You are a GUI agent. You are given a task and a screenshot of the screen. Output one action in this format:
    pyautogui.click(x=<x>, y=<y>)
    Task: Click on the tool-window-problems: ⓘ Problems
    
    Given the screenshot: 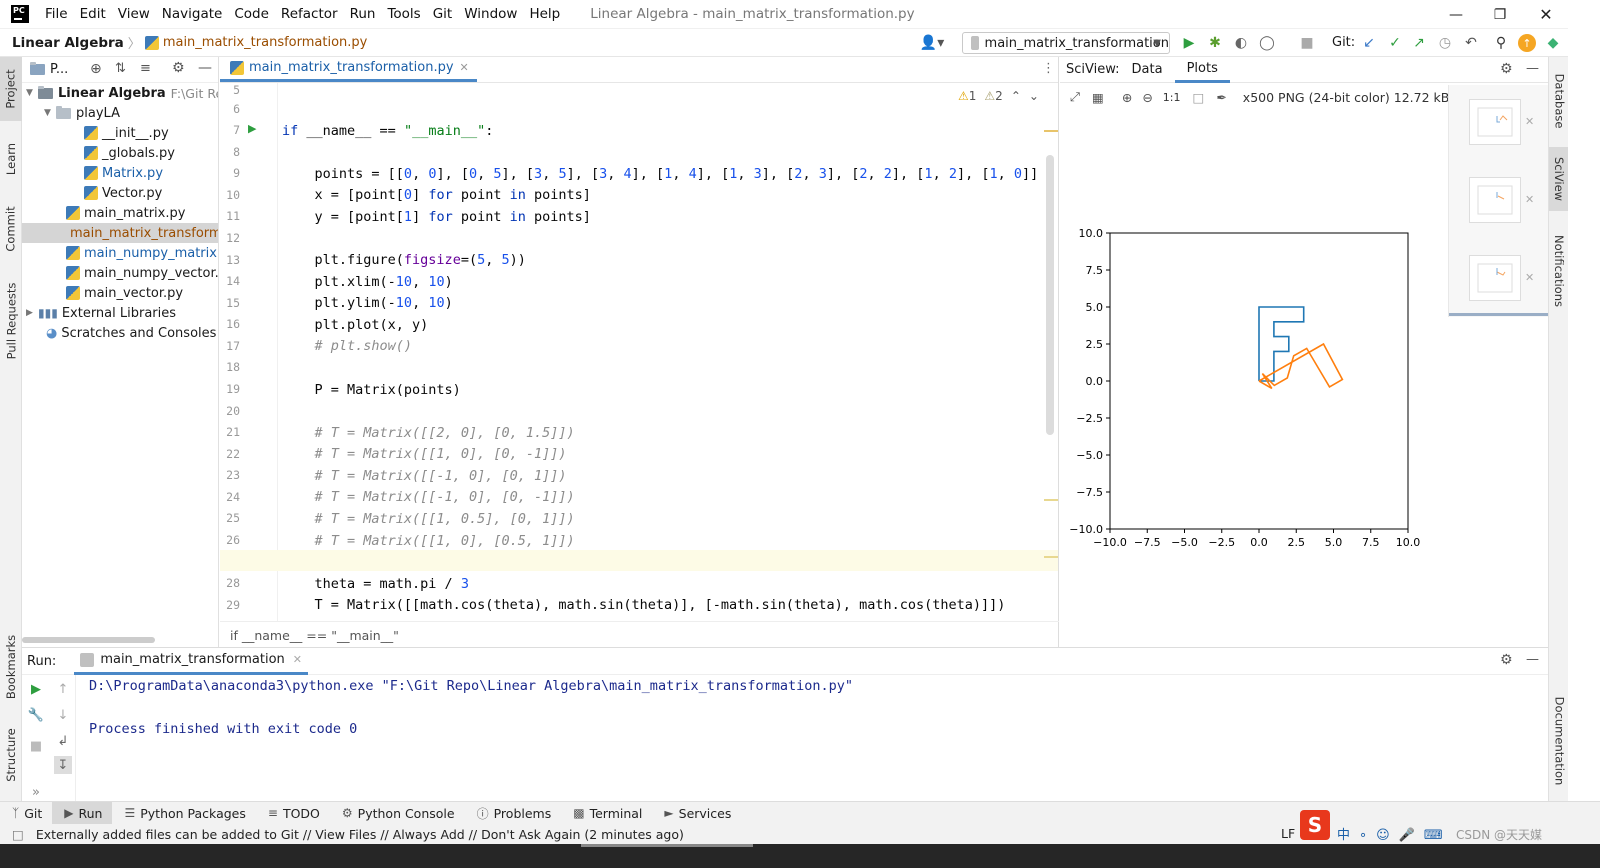 What is the action you would take?
    pyautogui.click(x=513, y=813)
    